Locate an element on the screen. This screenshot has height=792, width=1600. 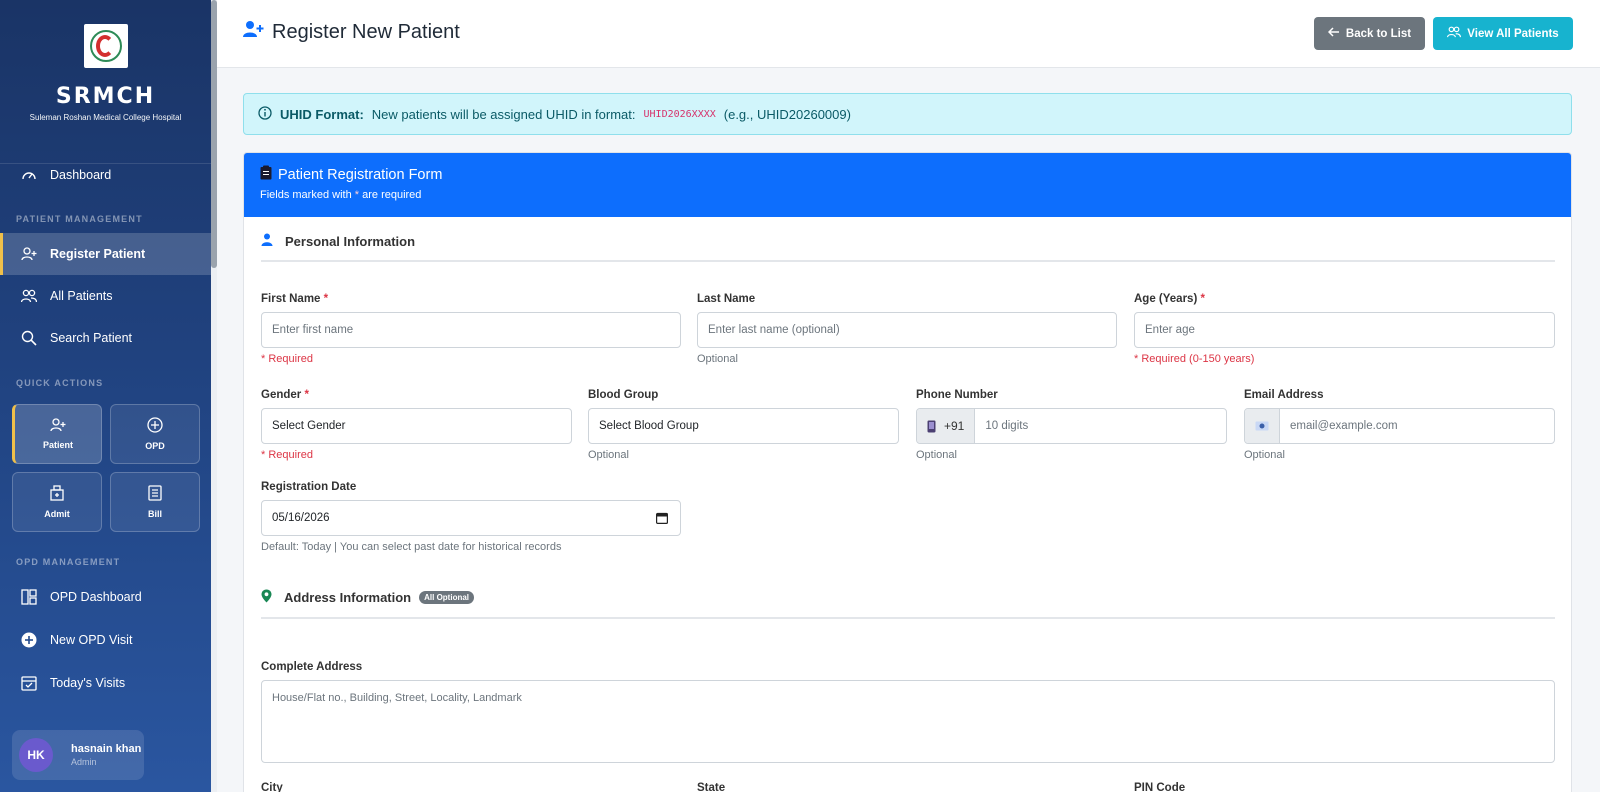
email-field: Email Address email@example.com Optional is located at coordinates (1399, 425).